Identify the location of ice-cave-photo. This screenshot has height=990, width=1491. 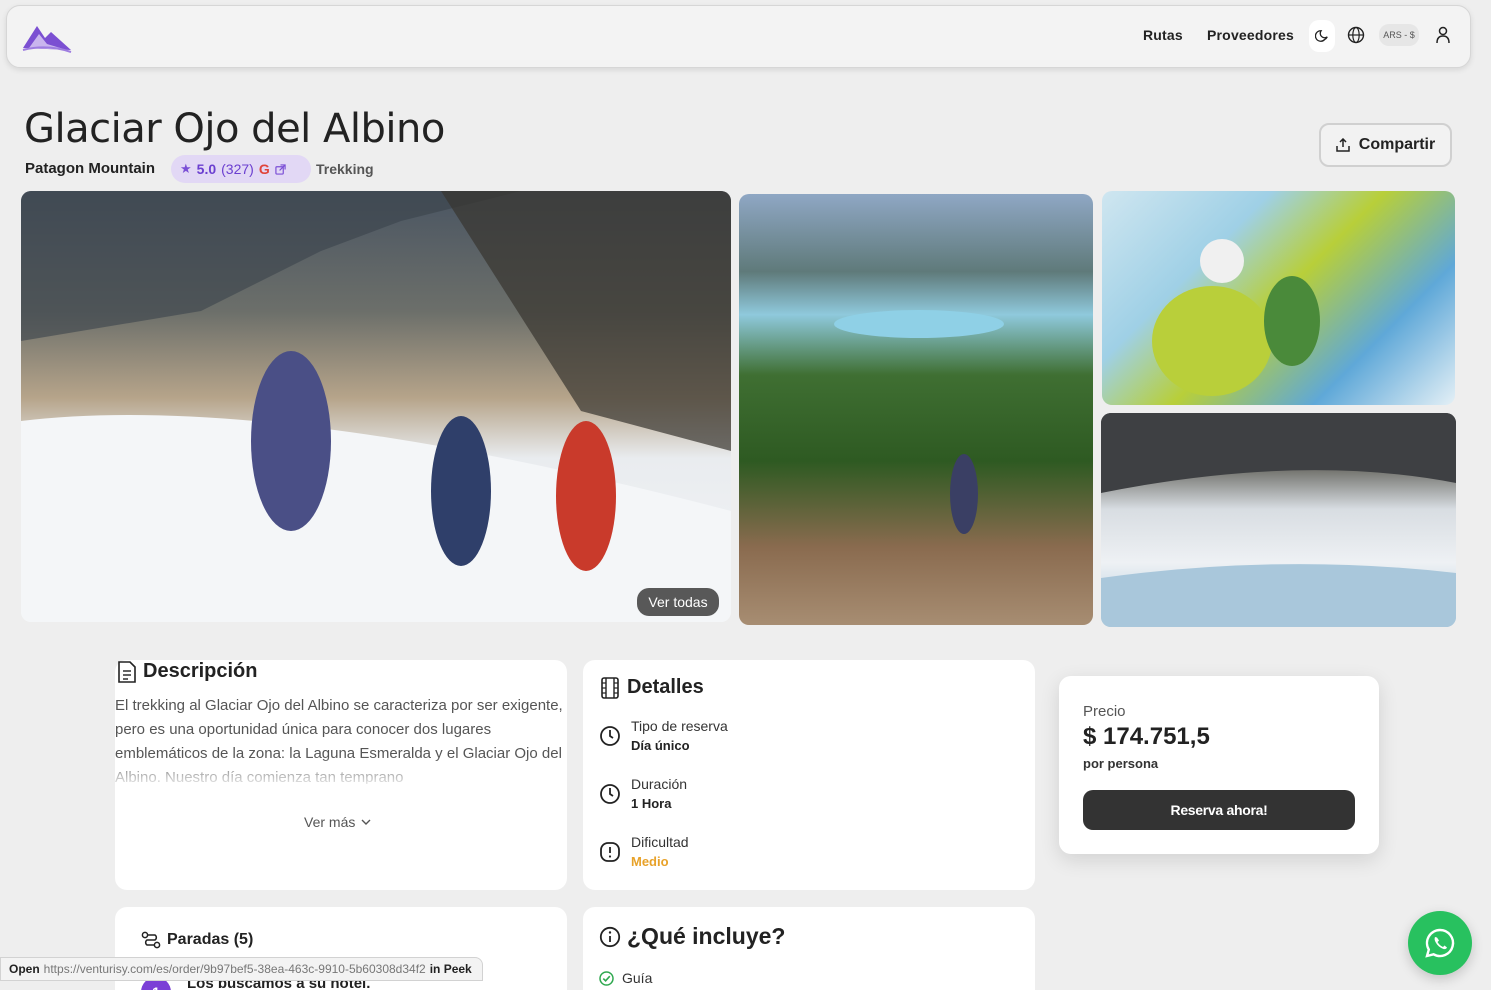
(1278, 298).